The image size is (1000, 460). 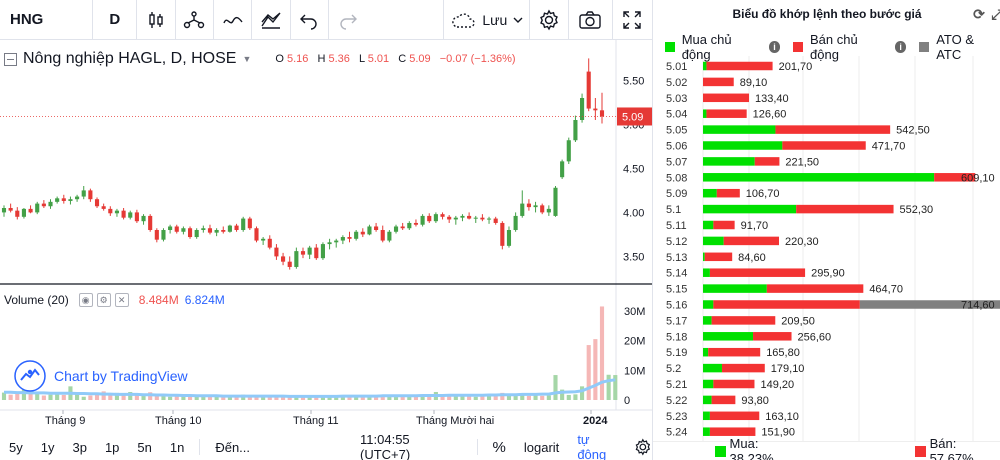 I want to click on fullscreen-button, so click(x=631, y=20).